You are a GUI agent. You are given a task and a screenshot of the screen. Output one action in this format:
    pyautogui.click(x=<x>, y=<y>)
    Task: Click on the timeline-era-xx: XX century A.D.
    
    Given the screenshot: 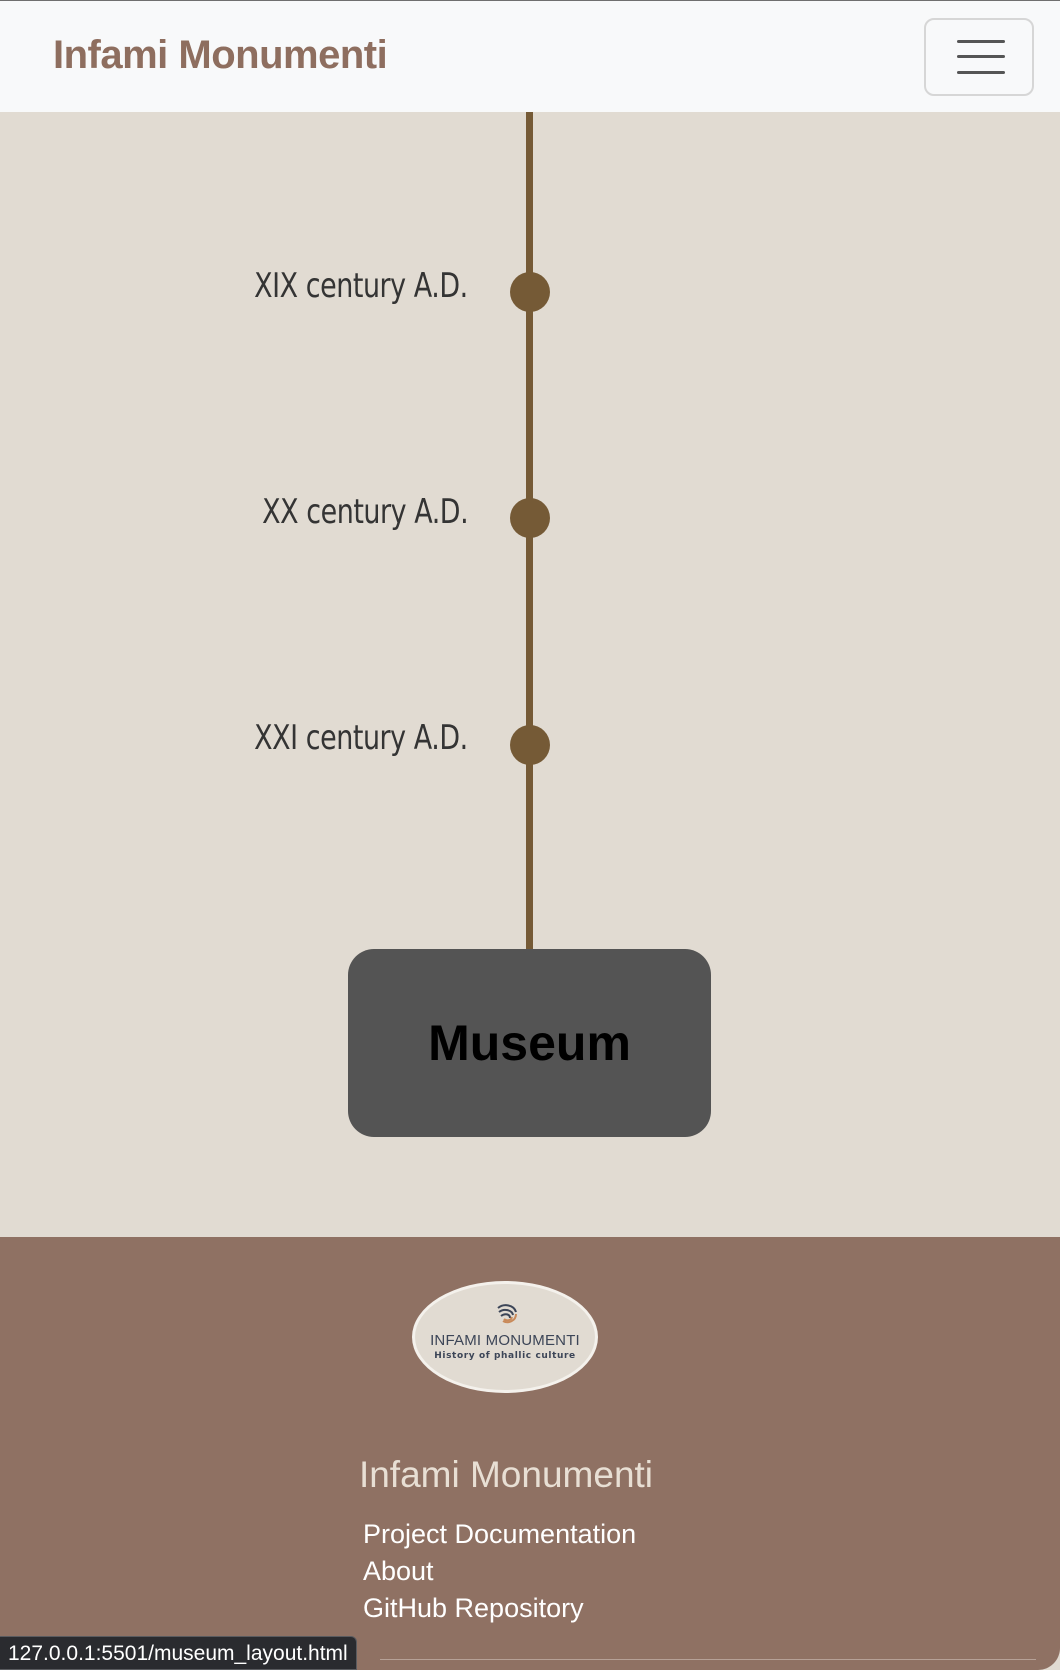 What is the action you would take?
    pyautogui.click(x=365, y=512)
    